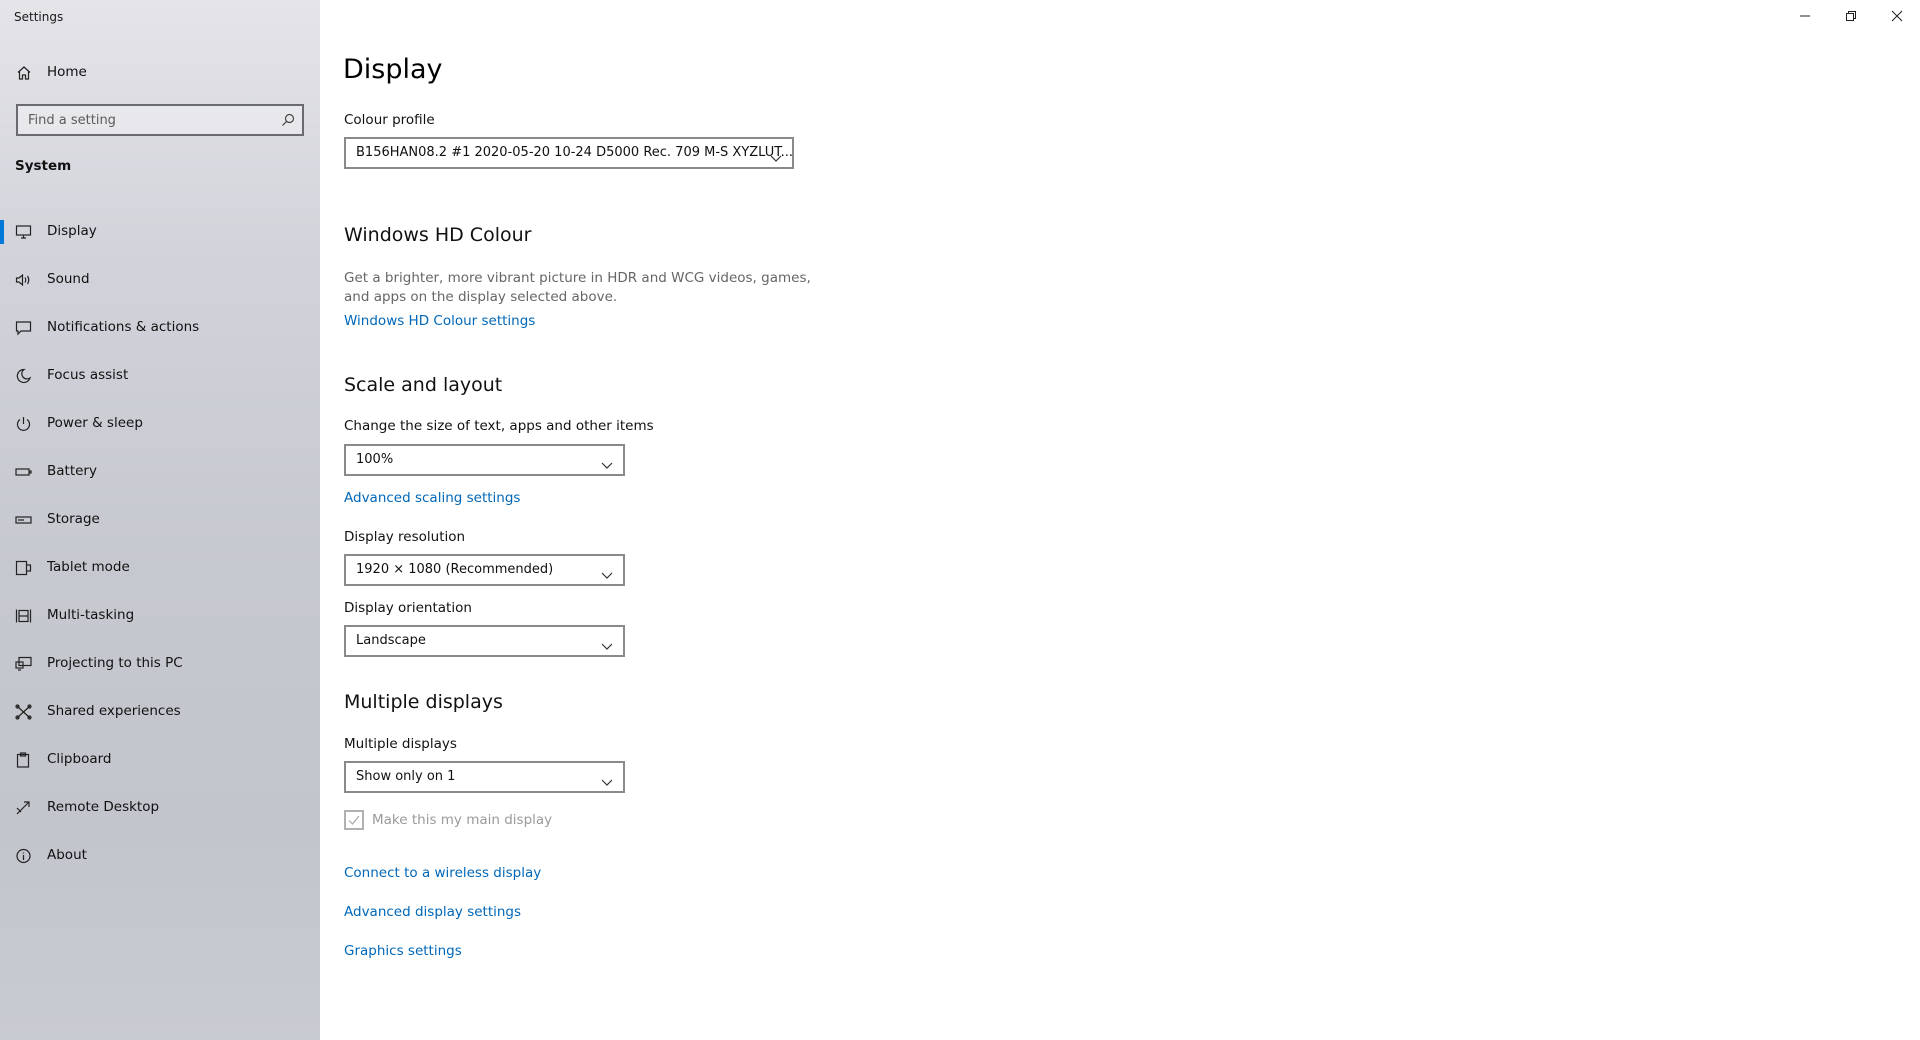 The width and height of the screenshot is (1920, 1040). I want to click on search-icon, so click(288, 120).